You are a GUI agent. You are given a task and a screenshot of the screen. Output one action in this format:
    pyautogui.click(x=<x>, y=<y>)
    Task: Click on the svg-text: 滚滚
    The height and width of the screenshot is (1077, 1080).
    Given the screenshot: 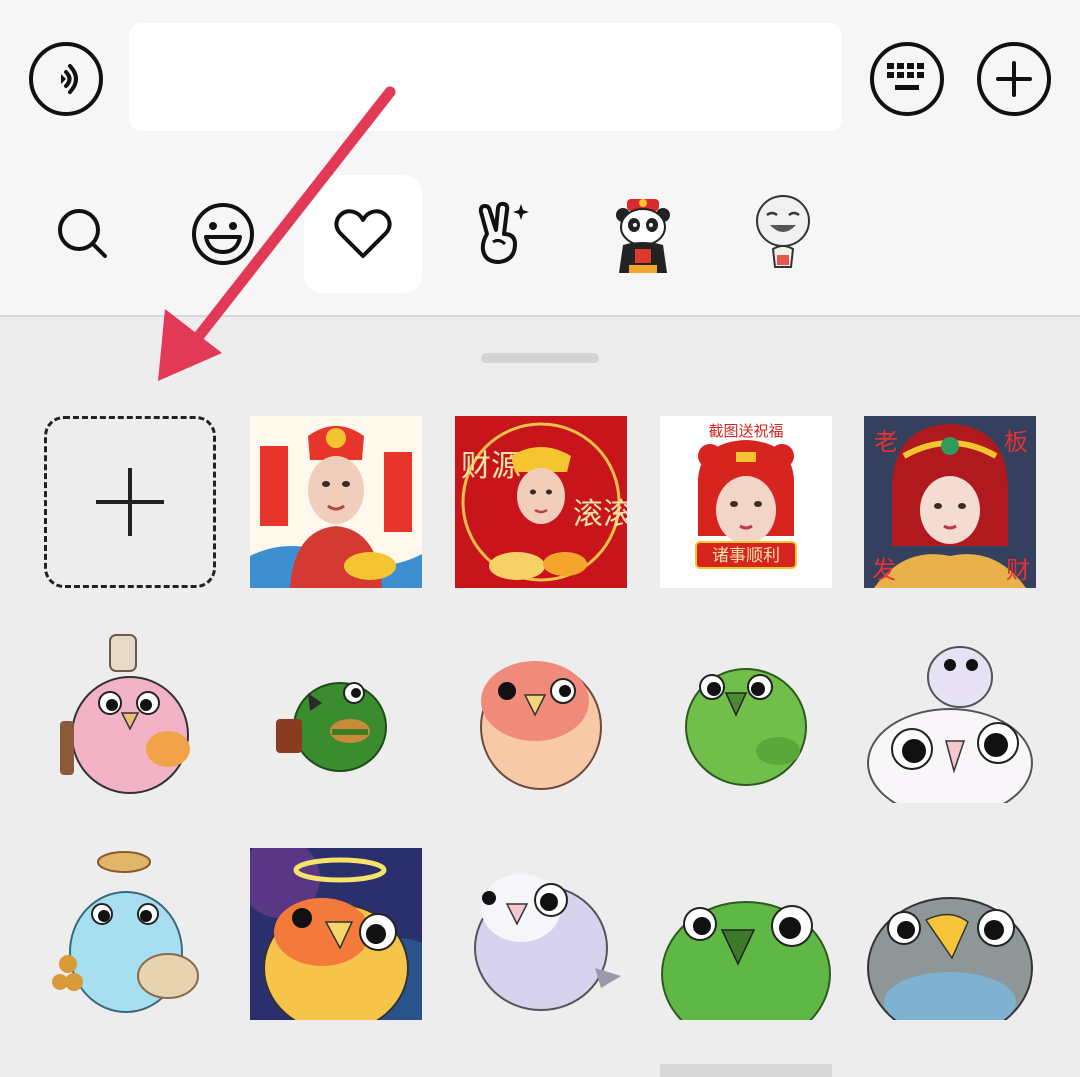 What is the action you would take?
    pyautogui.click(x=600, y=514)
    